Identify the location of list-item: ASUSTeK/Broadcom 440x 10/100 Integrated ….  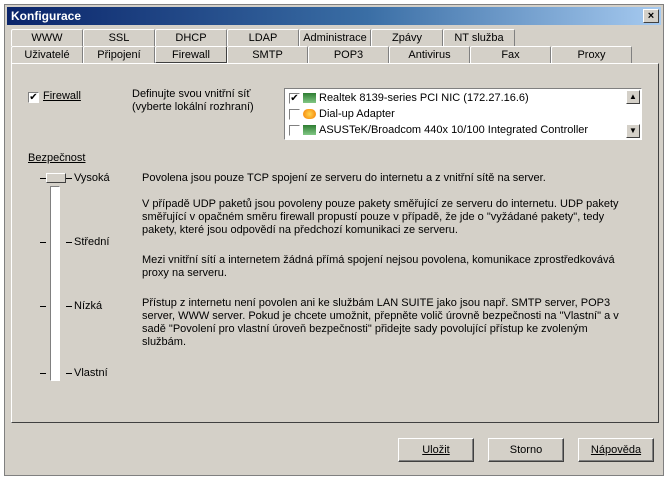
(438, 130).